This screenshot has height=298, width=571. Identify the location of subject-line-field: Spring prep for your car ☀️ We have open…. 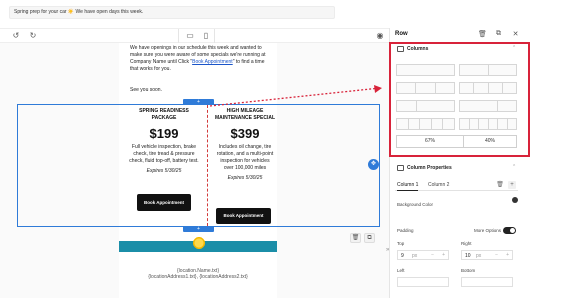
(172, 12).